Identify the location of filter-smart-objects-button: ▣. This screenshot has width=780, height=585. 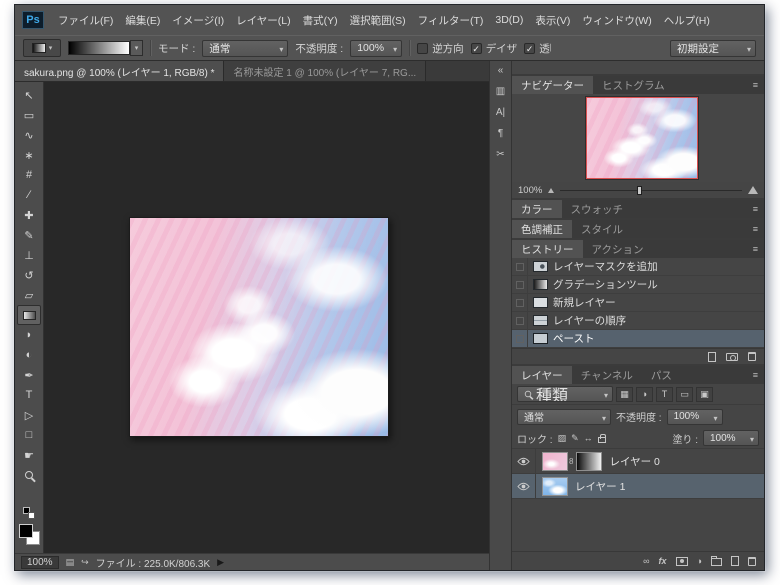
(704, 394).